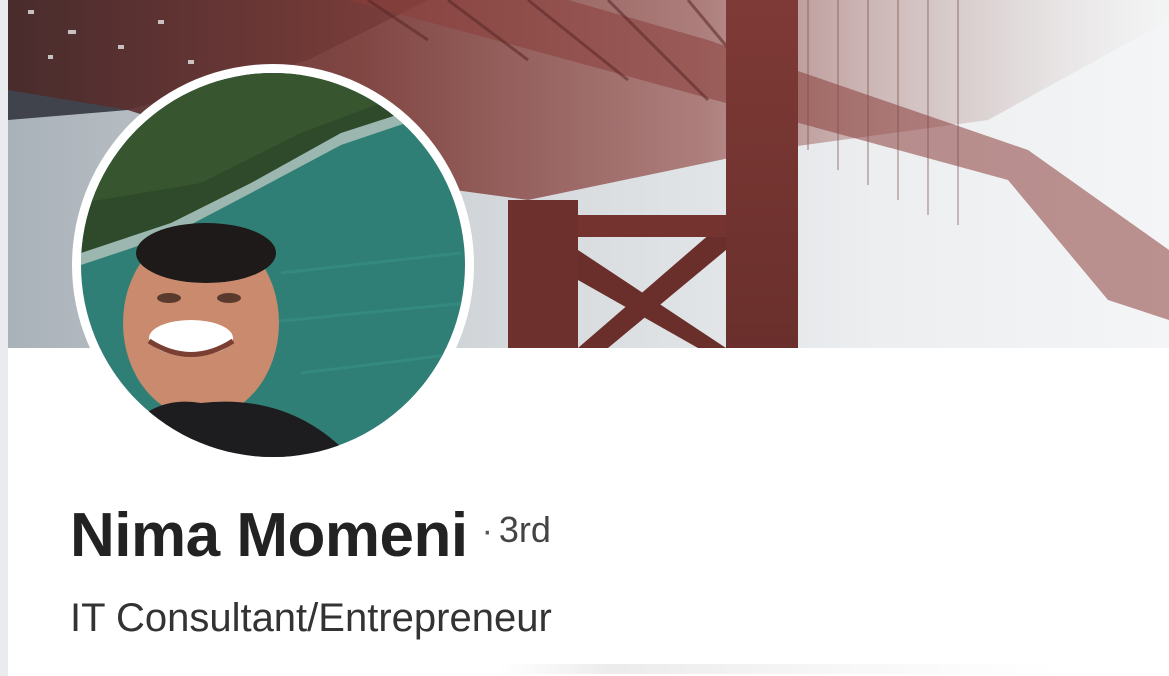 The image size is (1169, 676). What do you see at coordinates (269, 535) in the screenshot?
I see `profile-name: Nima Momeni` at bounding box center [269, 535].